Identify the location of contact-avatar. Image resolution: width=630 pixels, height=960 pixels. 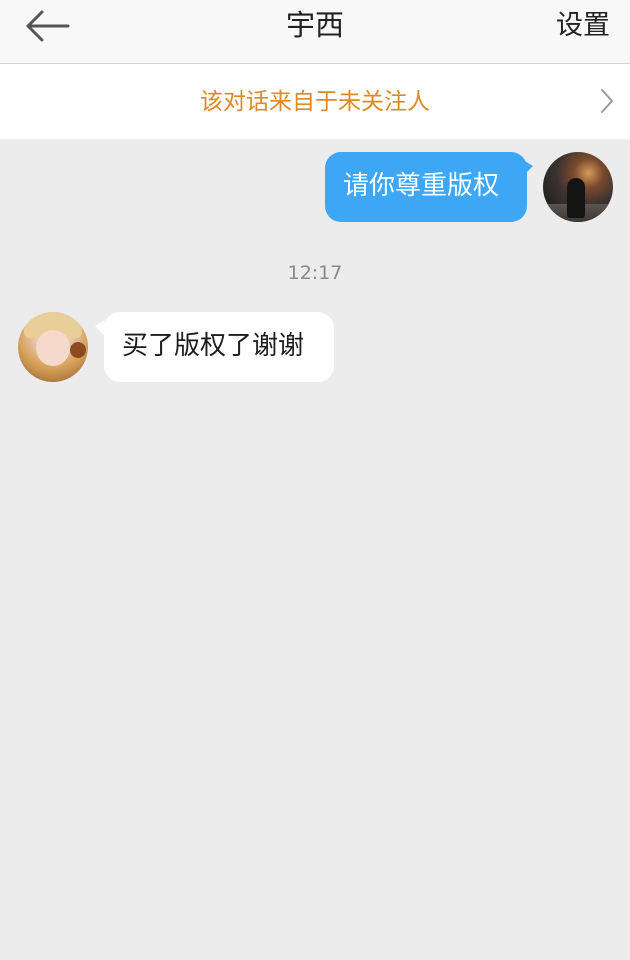
(53, 347).